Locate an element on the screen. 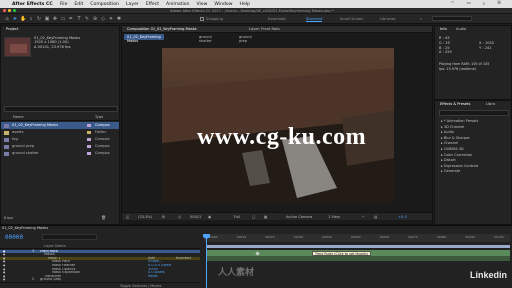  mask-visibility-icon: ◎ is located at coordinates (179, 217).